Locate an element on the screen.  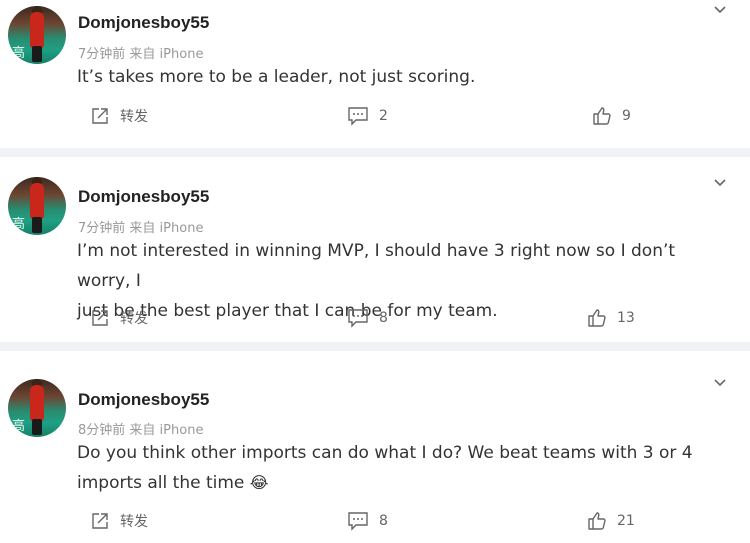
like-count: 21 is located at coordinates (626, 521).